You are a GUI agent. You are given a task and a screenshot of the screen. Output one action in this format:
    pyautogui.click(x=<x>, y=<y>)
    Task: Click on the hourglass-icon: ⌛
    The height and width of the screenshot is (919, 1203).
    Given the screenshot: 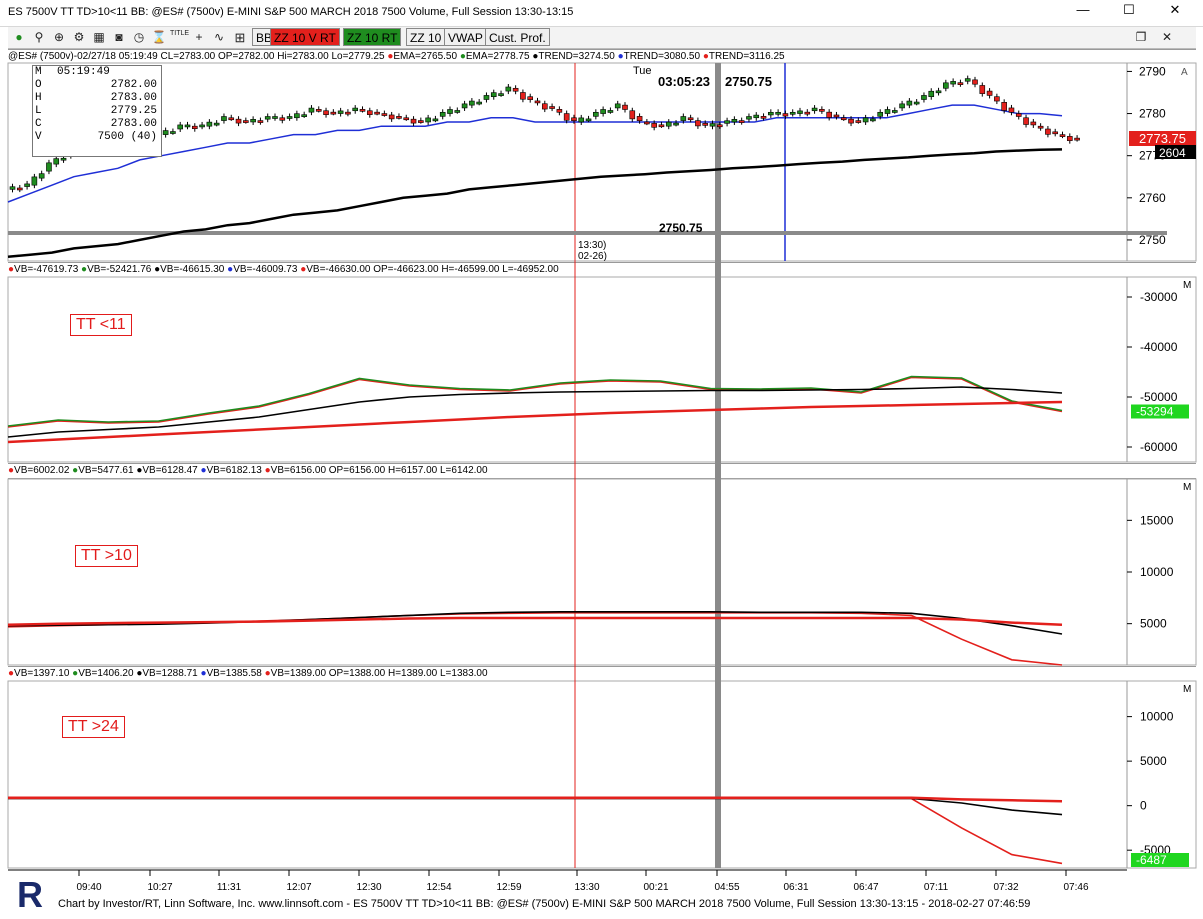 What is the action you would take?
    pyautogui.click(x=159, y=37)
    